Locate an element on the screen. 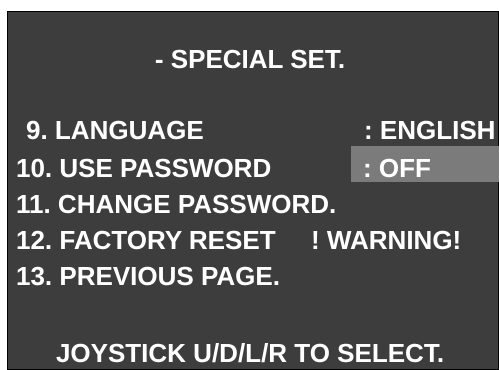  language-value: : ENGLISH is located at coordinates (429, 130).